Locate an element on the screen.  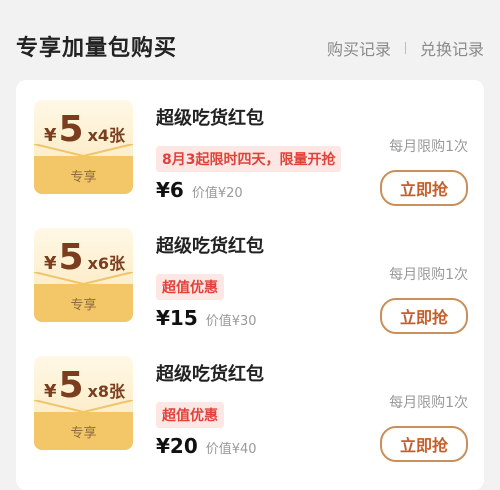
price-row: ¥15 价值¥30 is located at coordinates (206, 318).